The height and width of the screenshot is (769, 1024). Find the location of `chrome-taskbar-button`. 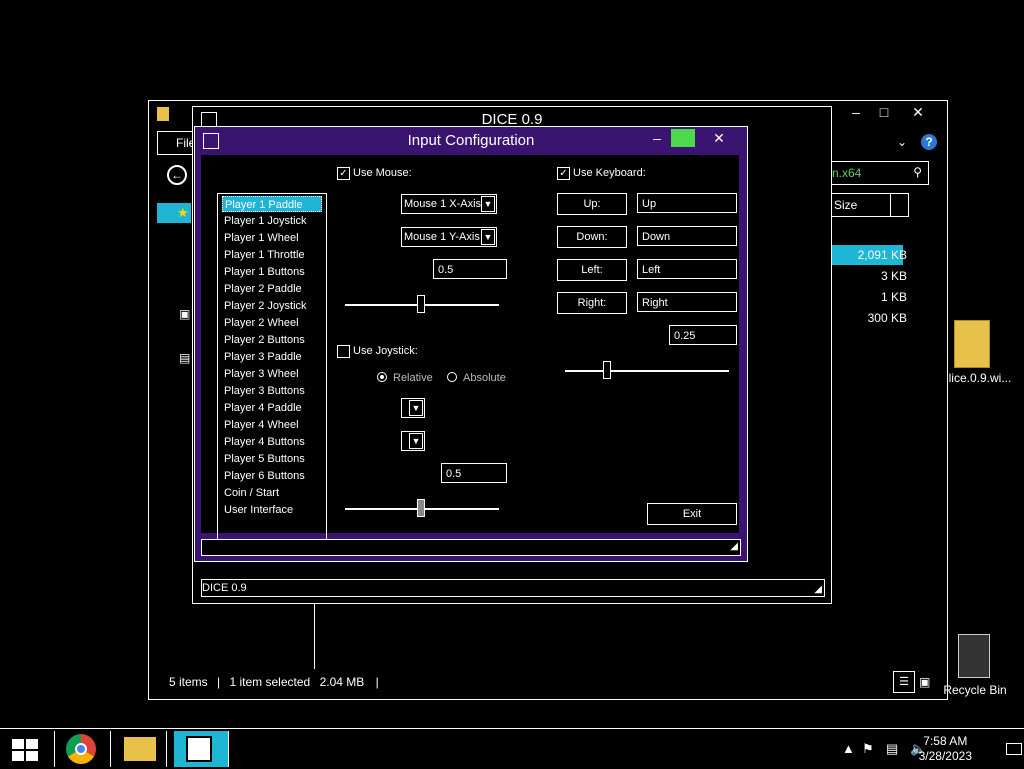

chrome-taskbar-button is located at coordinates (83, 749).